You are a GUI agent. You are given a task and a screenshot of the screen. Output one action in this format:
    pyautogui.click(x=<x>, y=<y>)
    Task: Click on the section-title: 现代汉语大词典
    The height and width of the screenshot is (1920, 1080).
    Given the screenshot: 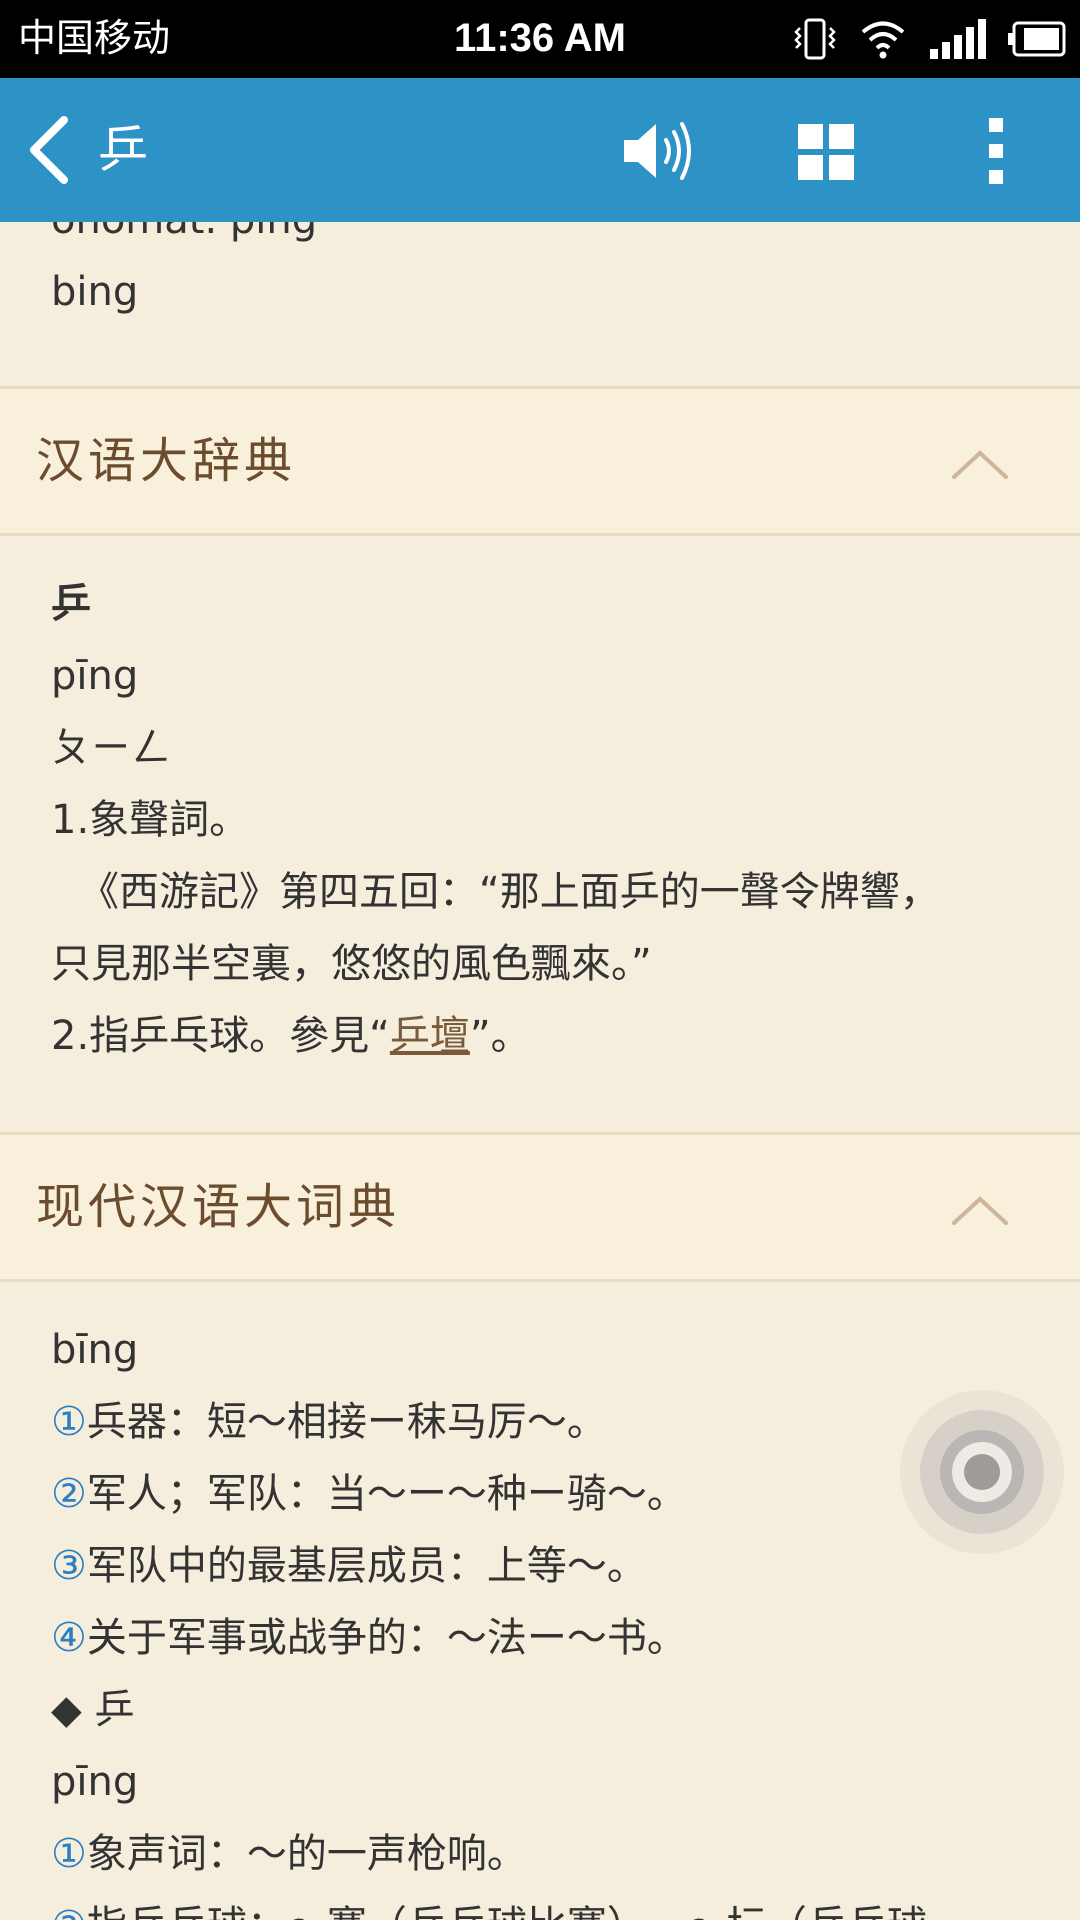 What is the action you would take?
    pyautogui.click(x=218, y=1207)
    